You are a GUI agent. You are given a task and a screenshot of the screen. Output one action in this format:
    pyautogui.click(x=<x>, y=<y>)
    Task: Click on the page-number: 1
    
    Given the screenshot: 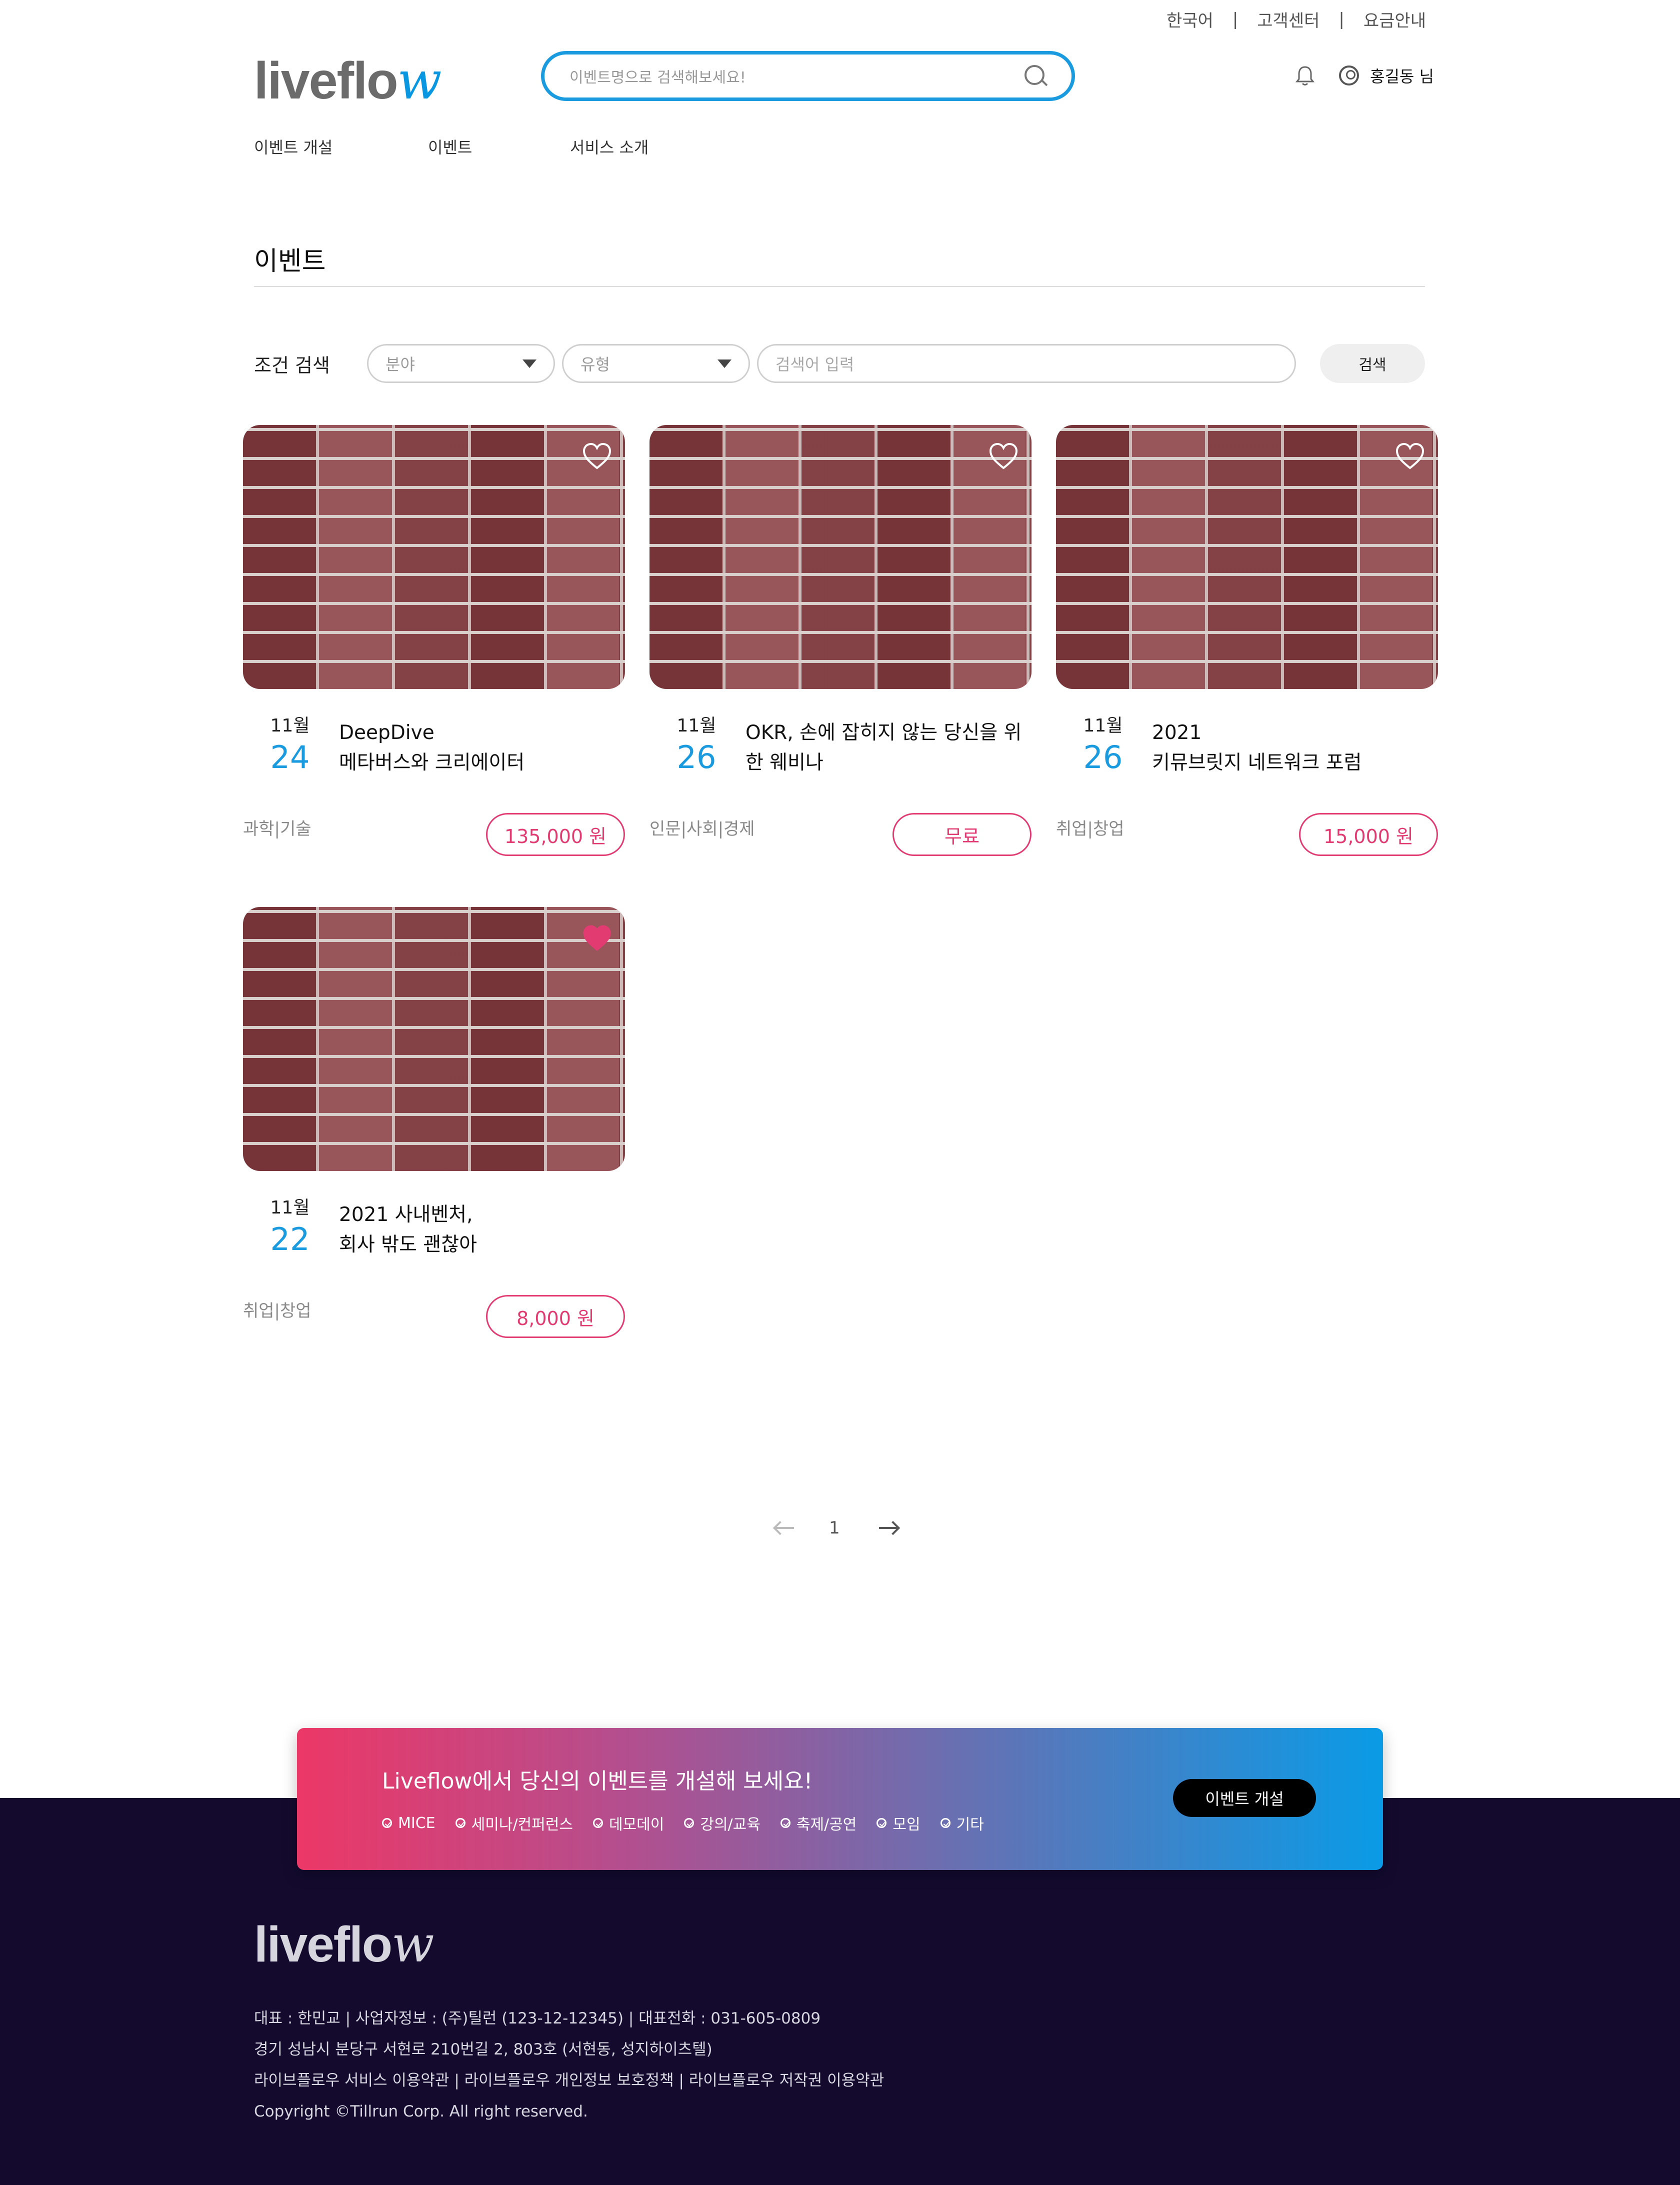 What is the action you would take?
    pyautogui.click(x=834, y=1528)
    